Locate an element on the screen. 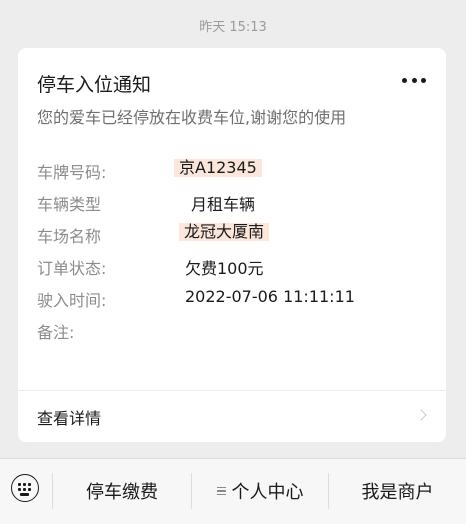 The image size is (466, 524). menu-item-personal-center: 个人中心 is located at coordinates (260, 491).